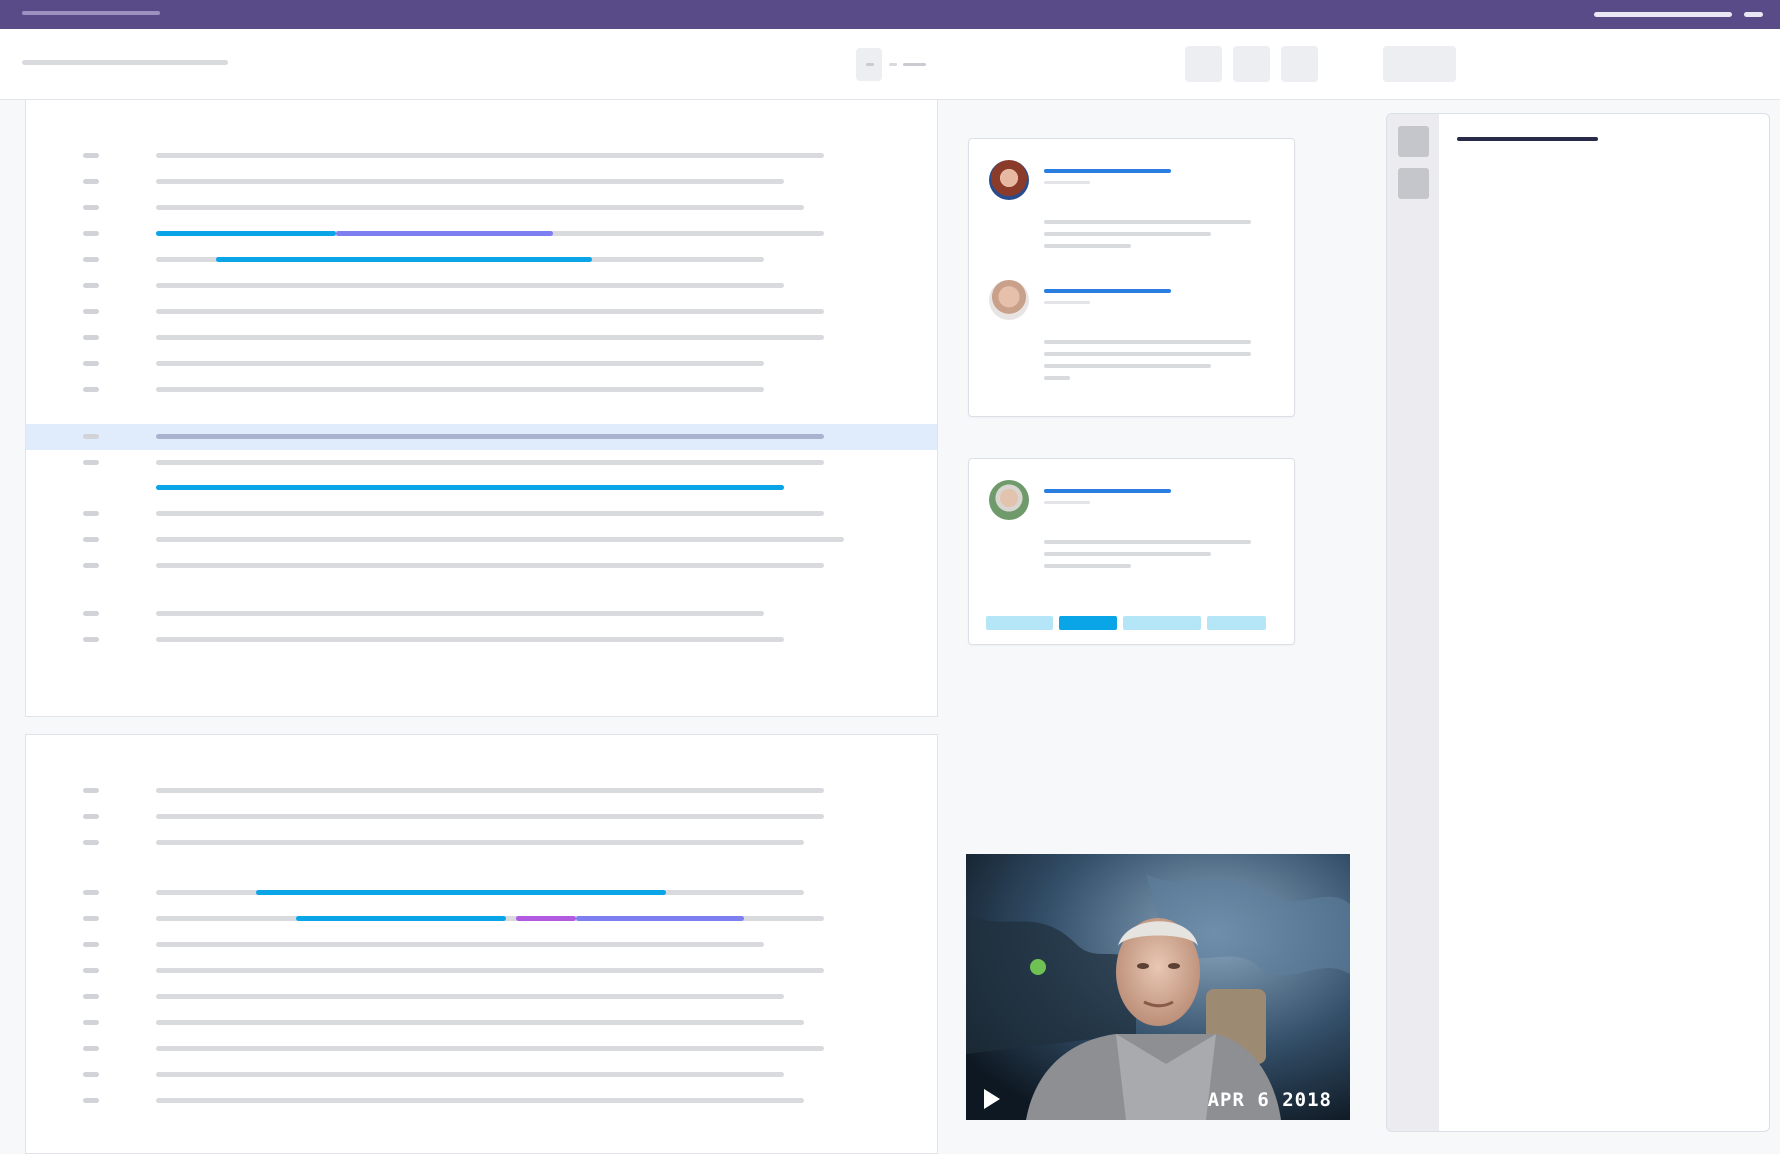 This screenshot has height=1154, width=1780. I want to click on video-date-label: APR 6 2018, so click(1269, 1100).